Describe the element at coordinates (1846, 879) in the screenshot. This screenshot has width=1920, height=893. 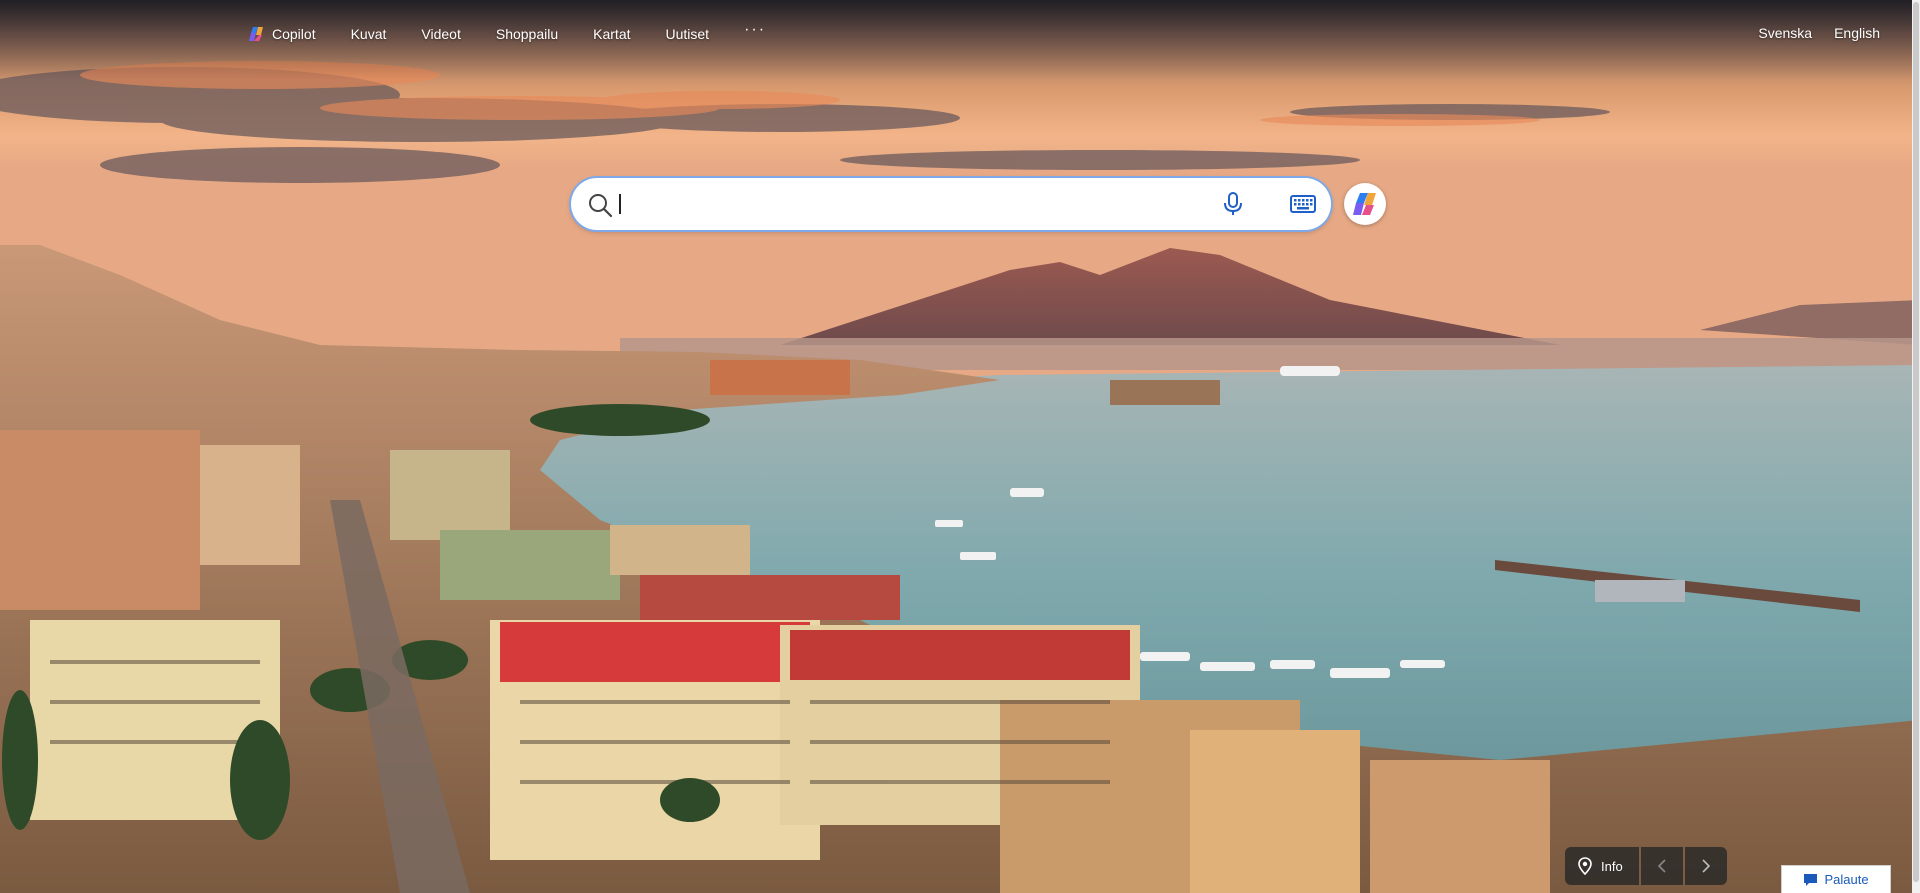
I see `feedback-label: Palaute` at that location.